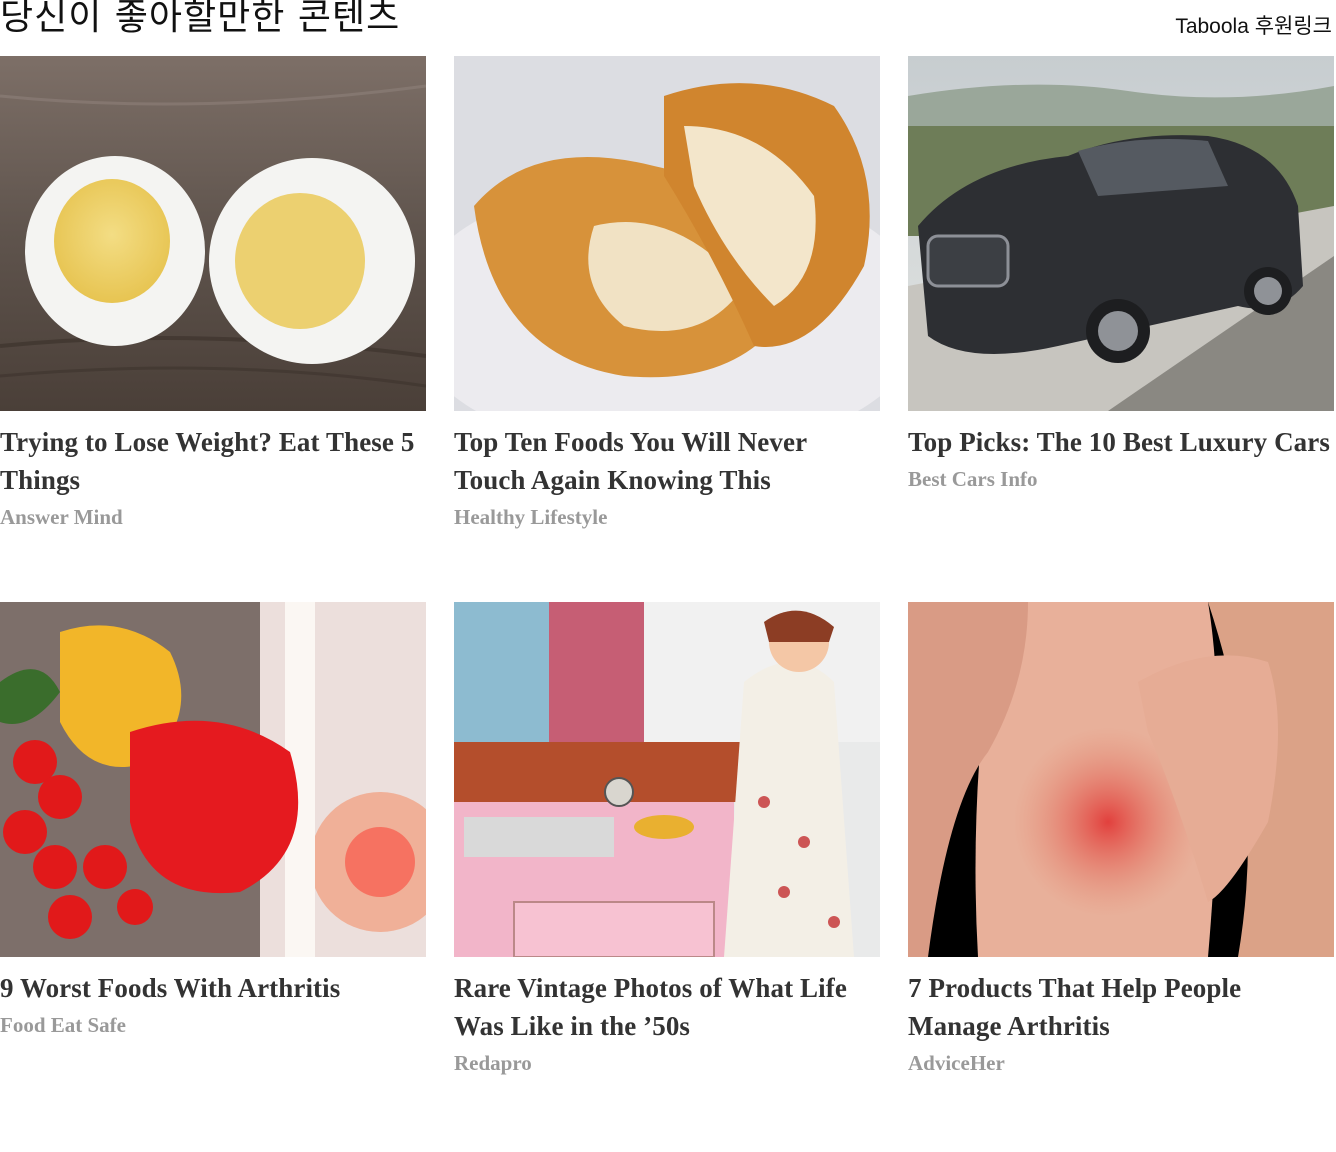 The height and width of the screenshot is (1152, 1336). I want to click on knee-arthritis-image, so click(1121, 779).